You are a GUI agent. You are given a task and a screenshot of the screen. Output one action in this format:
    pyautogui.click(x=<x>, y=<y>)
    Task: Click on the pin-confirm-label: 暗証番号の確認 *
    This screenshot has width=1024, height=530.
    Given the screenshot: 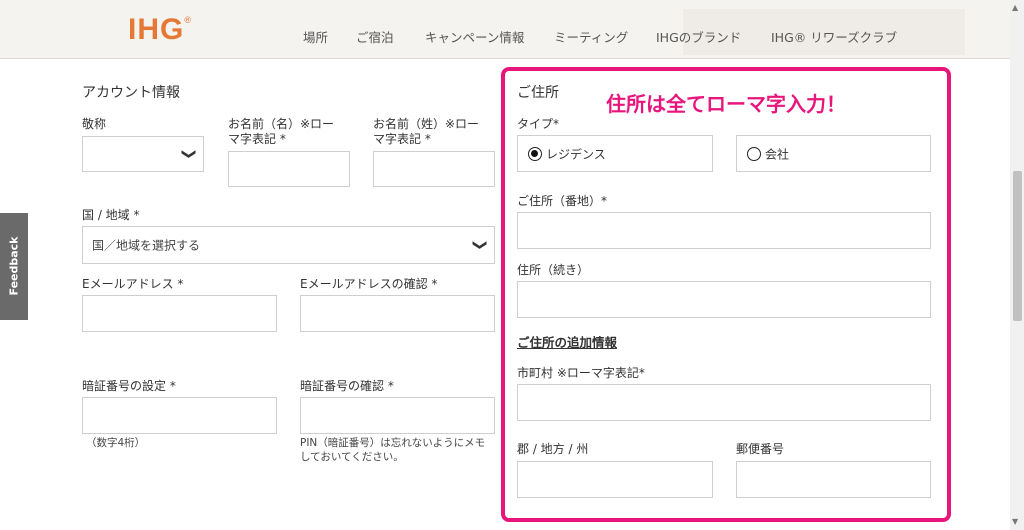 What is the action you would take?
    pyautogui.click(x=347, y=386)
    